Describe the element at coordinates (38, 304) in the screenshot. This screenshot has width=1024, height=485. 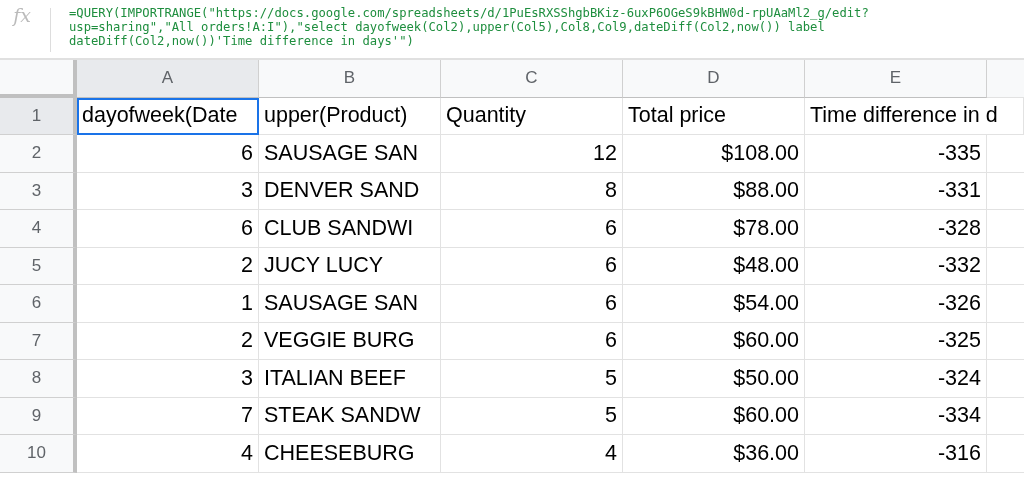
I see `row-header: 6` at that location.